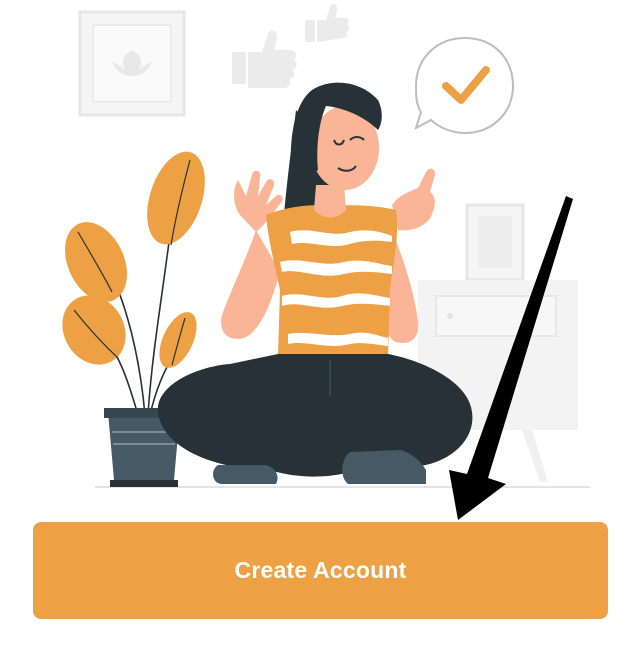  Describe the element at coordinates (320, 570) in the screenshot. I see `create-account-button: Create Account` at that location.